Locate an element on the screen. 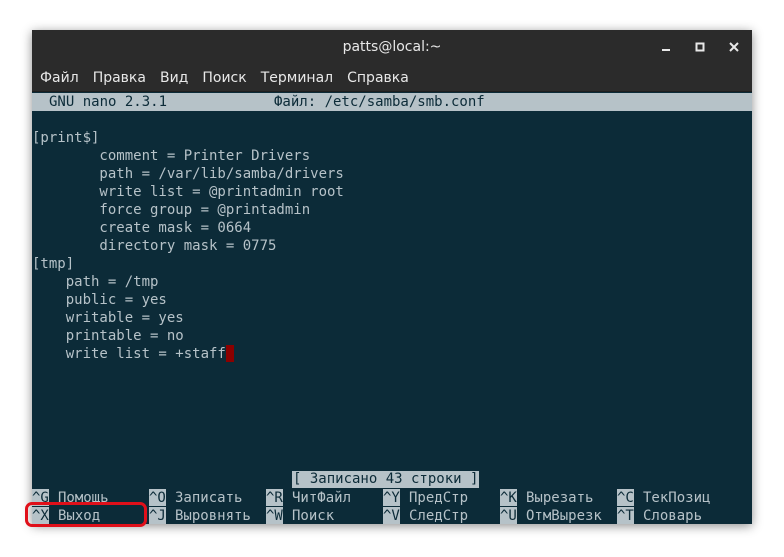  editor-line: create mask = 0664 is located at coordinates (142, 228).